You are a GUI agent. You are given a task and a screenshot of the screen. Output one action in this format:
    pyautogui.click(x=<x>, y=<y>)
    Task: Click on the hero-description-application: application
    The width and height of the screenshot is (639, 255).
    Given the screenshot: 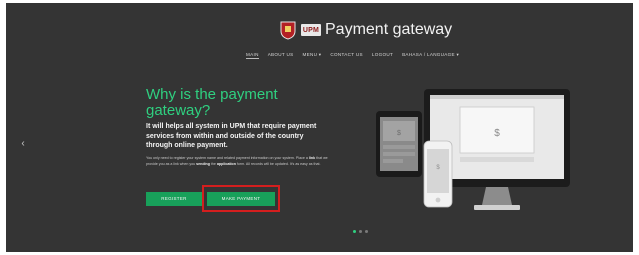 What is the action you would take?
    pyautogui.click(x=226, y=163)
    